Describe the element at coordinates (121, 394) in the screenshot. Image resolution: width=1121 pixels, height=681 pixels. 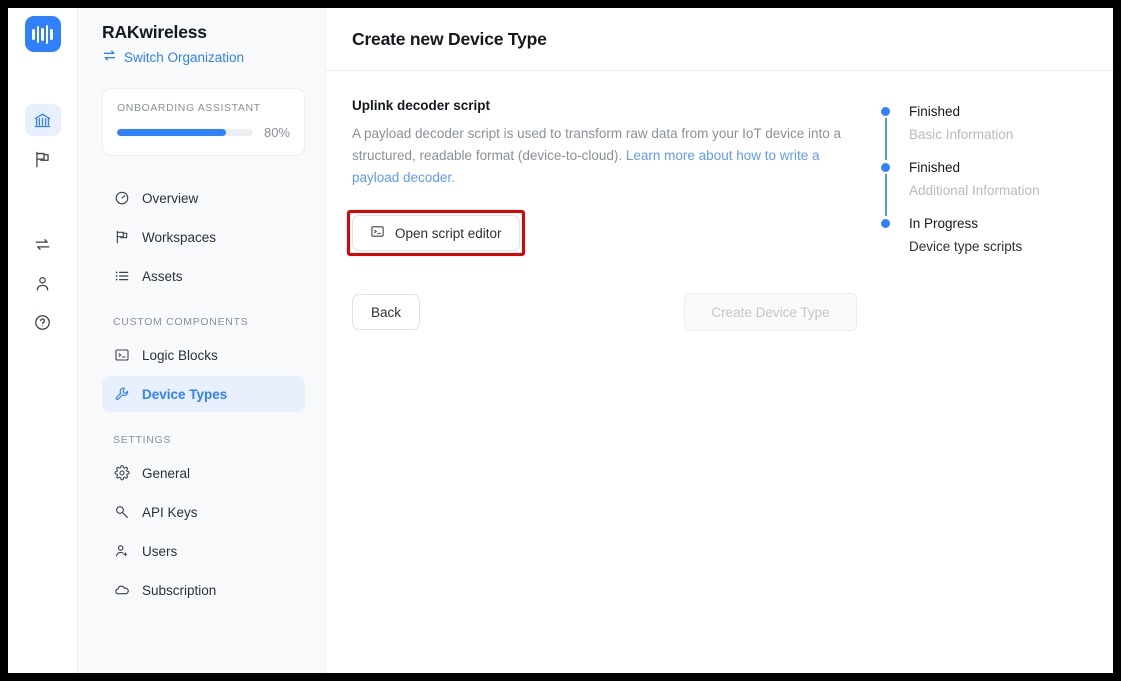
I see `wrench-icon` at that location.